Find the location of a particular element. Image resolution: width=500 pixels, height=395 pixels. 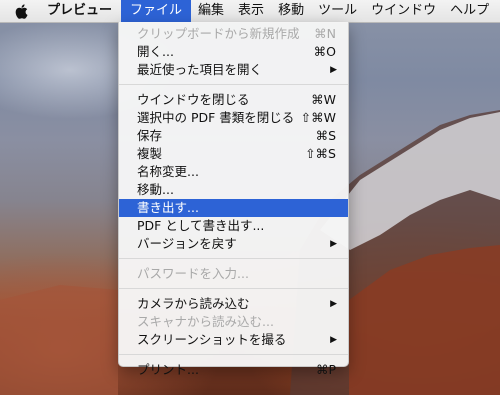

menubar-edit: 編集 is located at coordinates (211, 11).